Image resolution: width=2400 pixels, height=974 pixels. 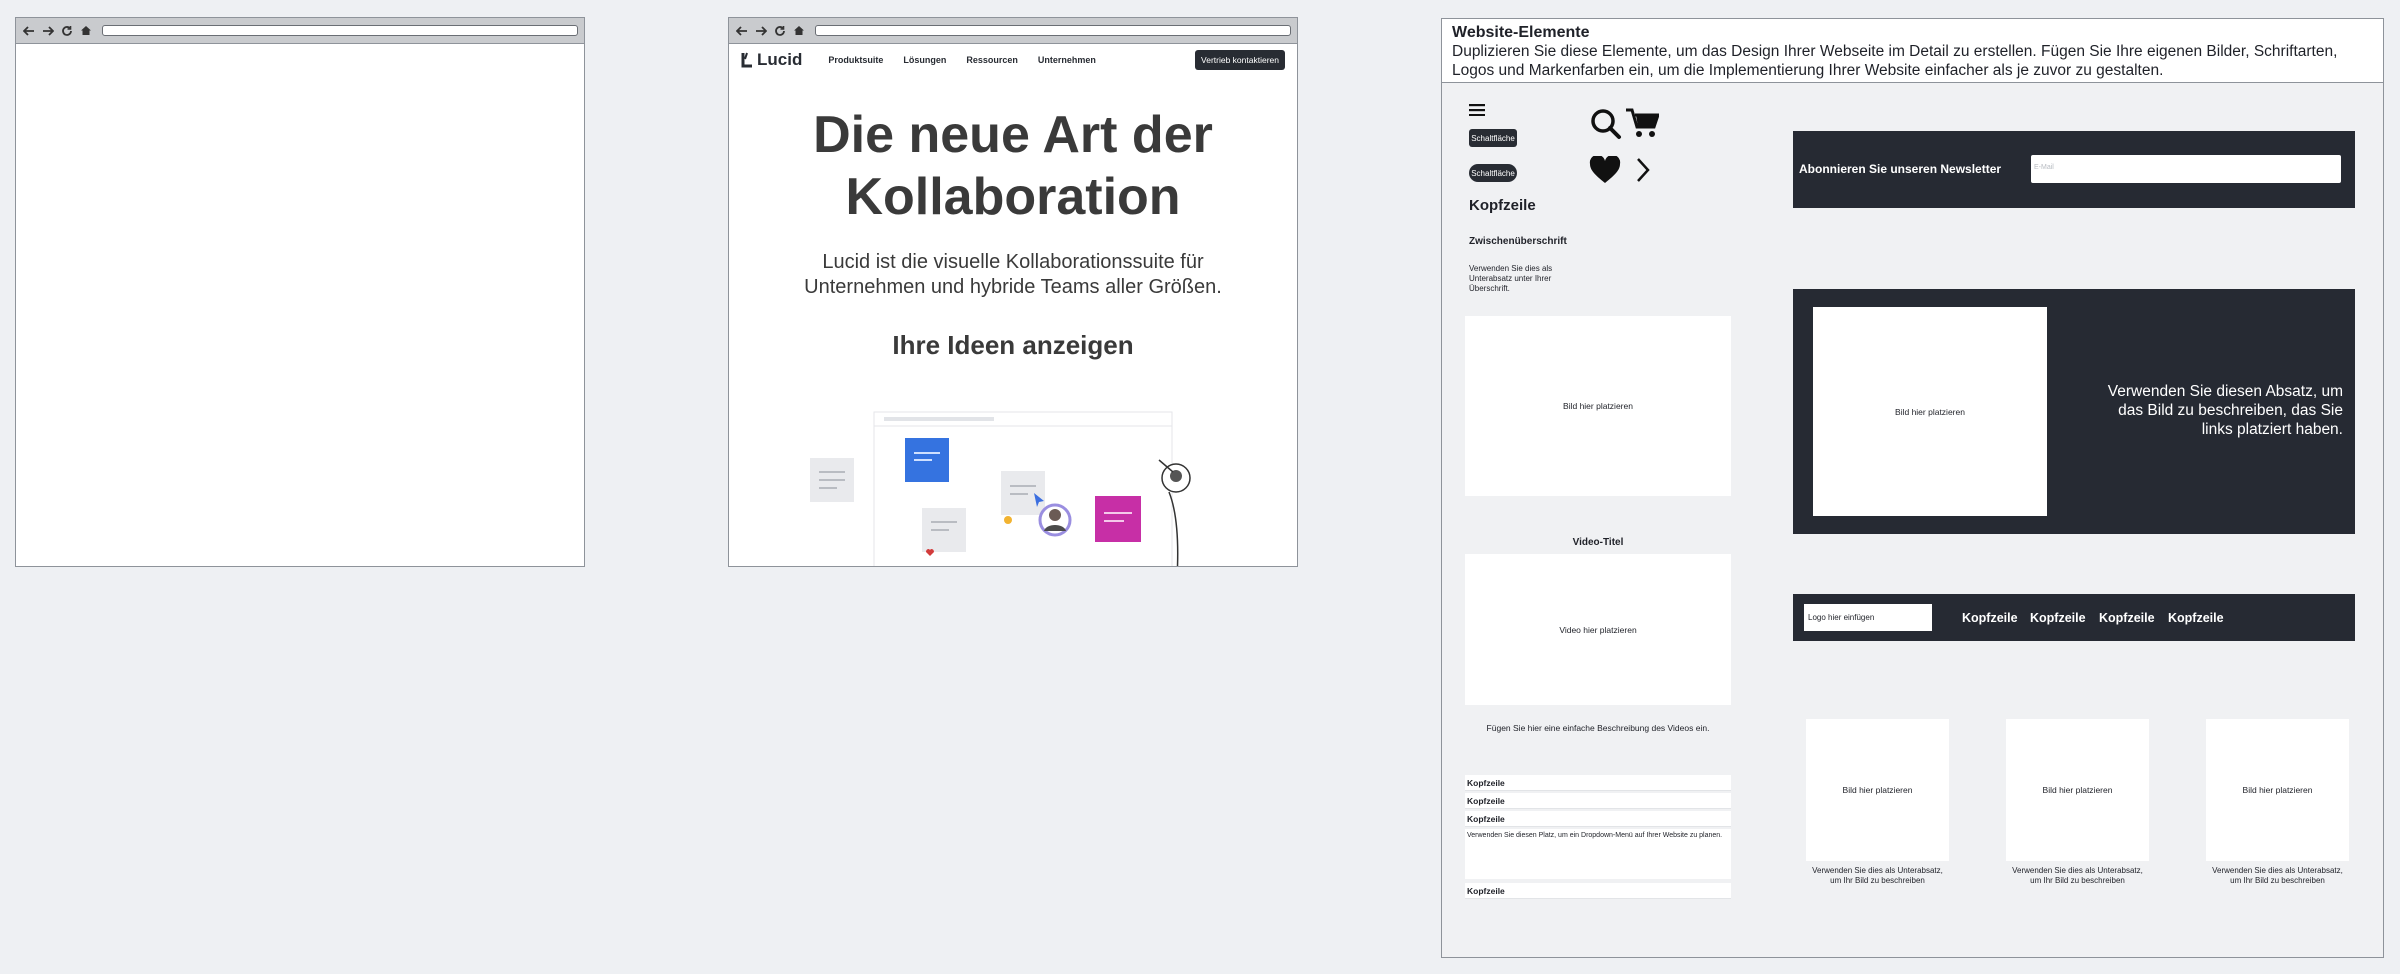 What do you see at coordinates (780, 59) in the screenshot?
I see `logo-text: Lucid` at bounding box center [780, 59].